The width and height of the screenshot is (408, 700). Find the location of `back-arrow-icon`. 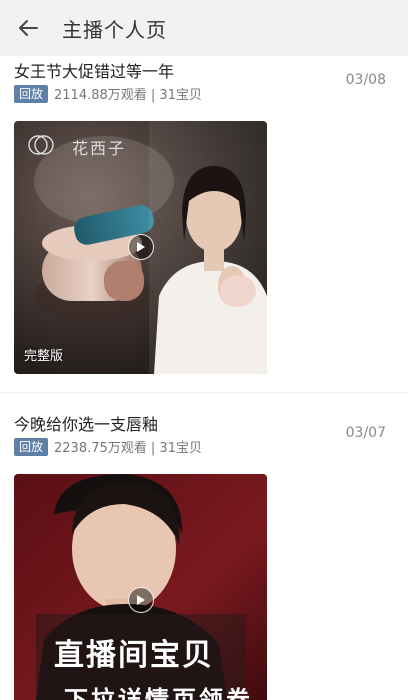

back-arrow-icon is located at coordinates (28, 28).